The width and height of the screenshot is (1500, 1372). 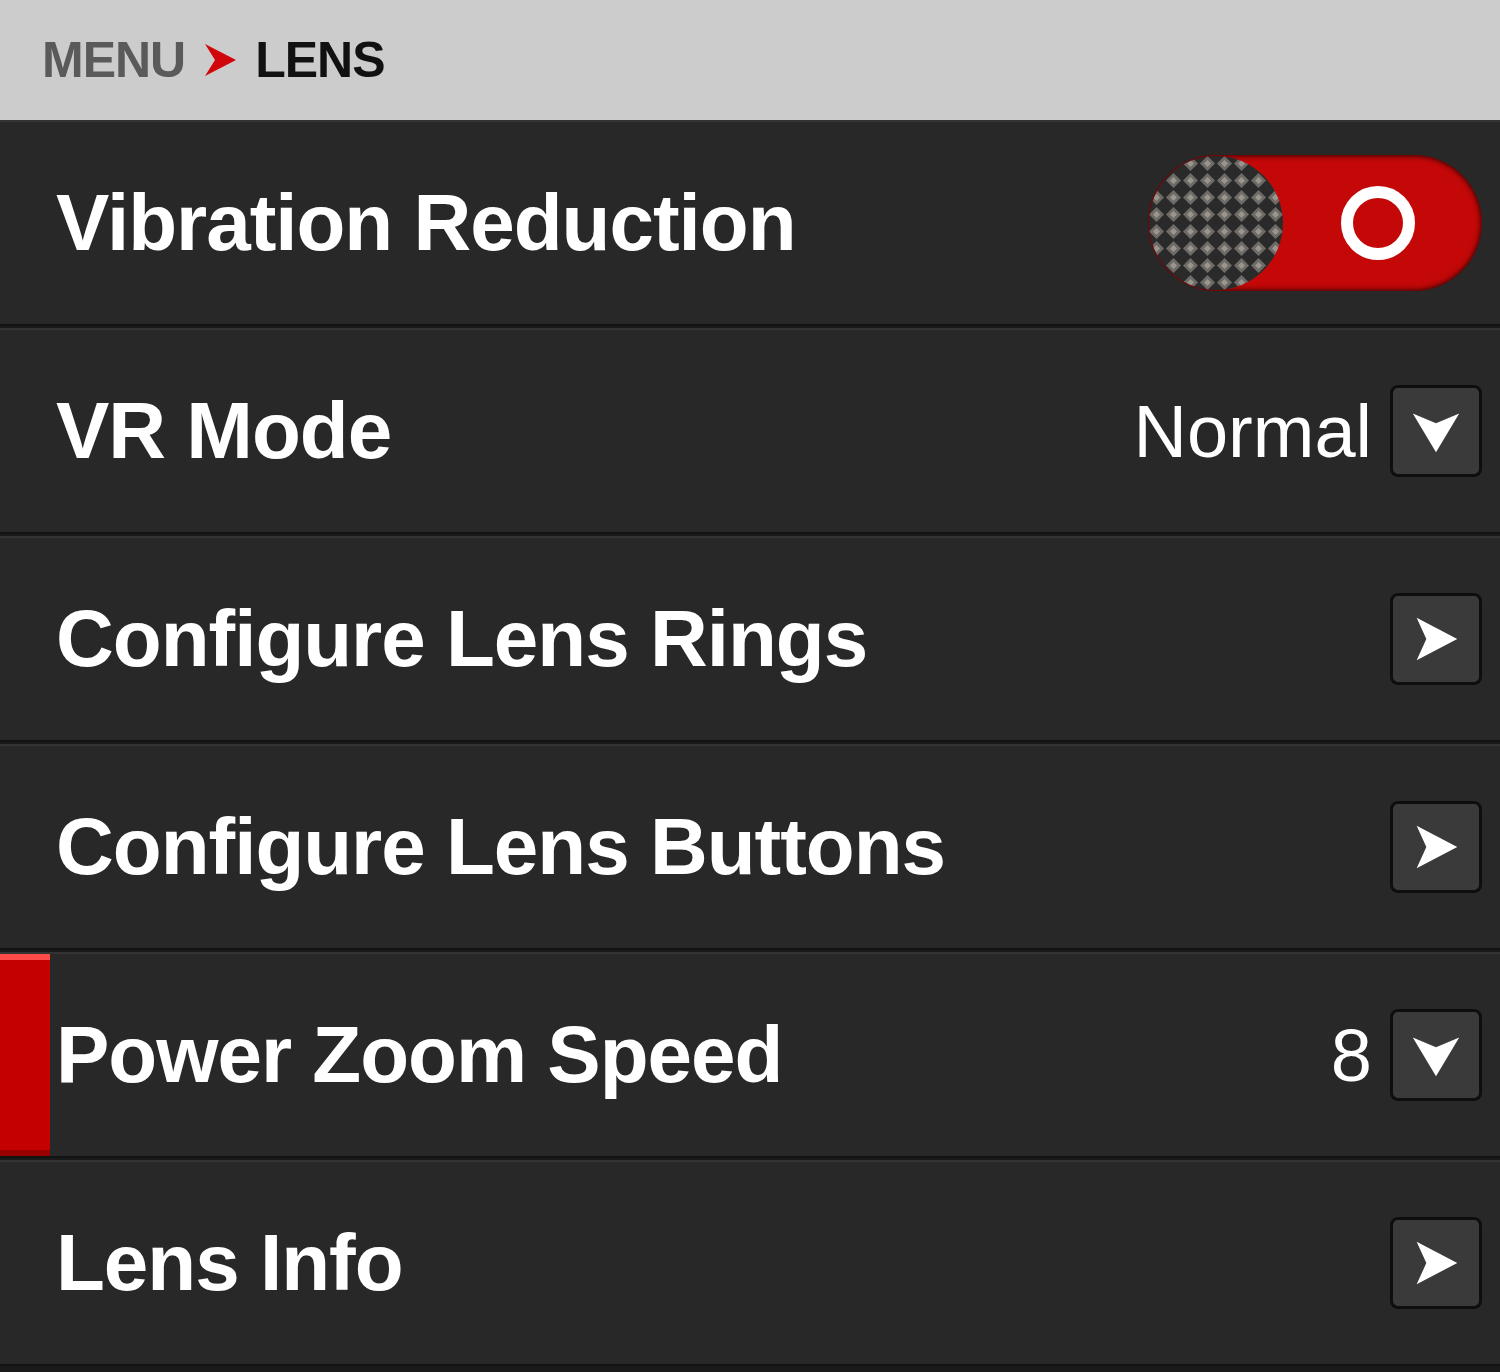 I want to click on row-label: VR Mode, so click(x=224, y=431).